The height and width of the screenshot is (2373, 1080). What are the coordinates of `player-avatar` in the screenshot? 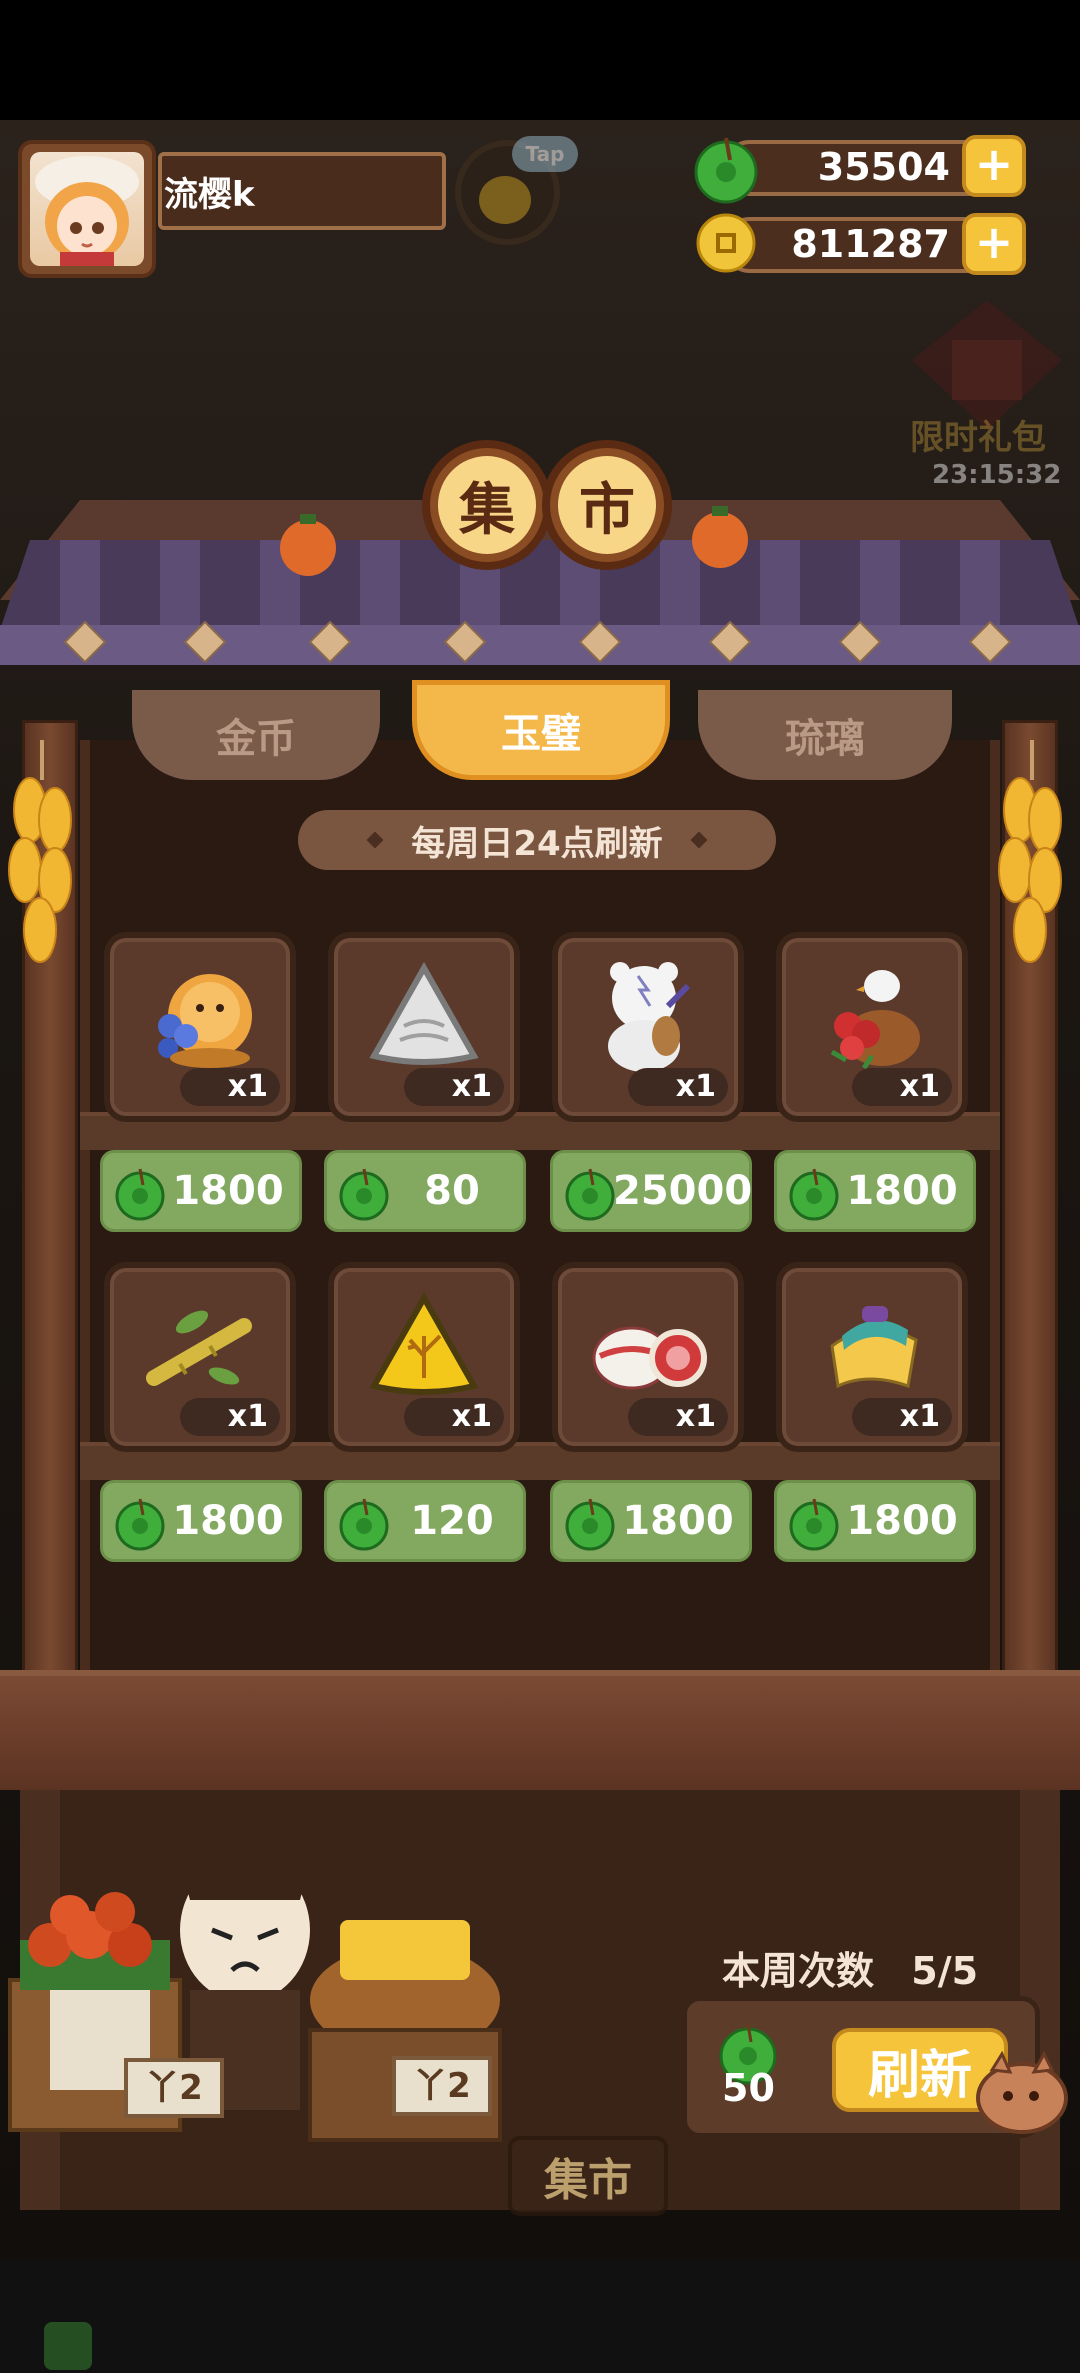 It's located at (87, 209).